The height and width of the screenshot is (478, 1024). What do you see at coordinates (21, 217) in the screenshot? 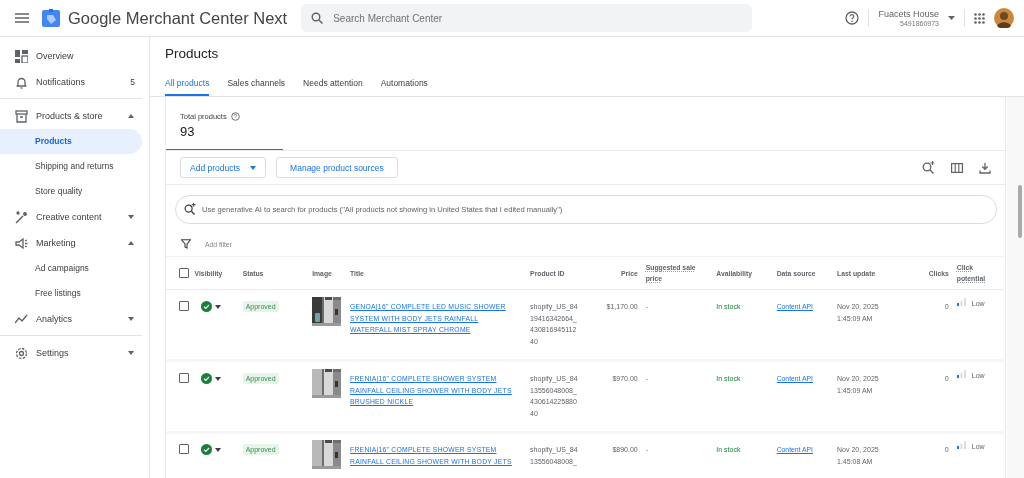
I see `magic-wand-icon` at bounding box center [21, 217].